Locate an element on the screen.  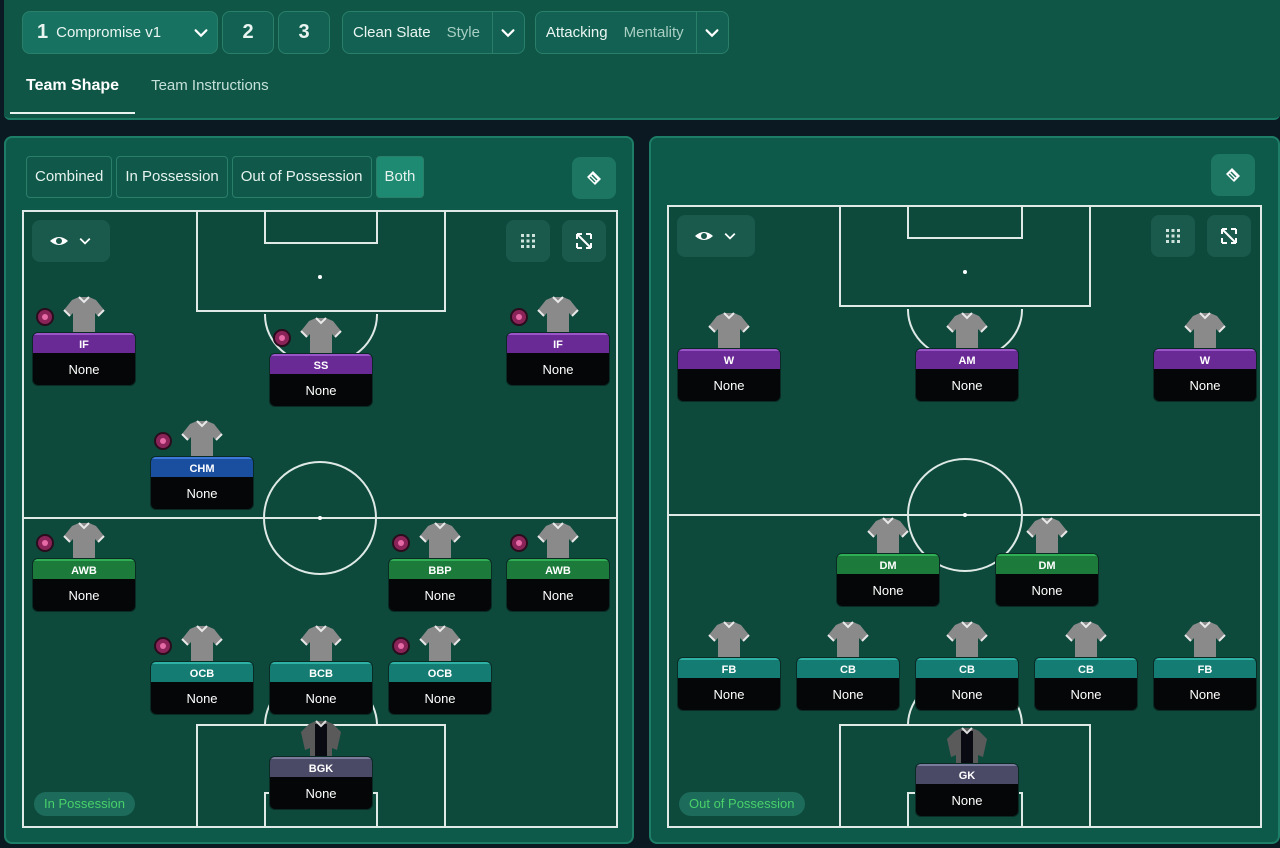
style-dropdown: Clean Slate Style is located at coordinates (433, 32).